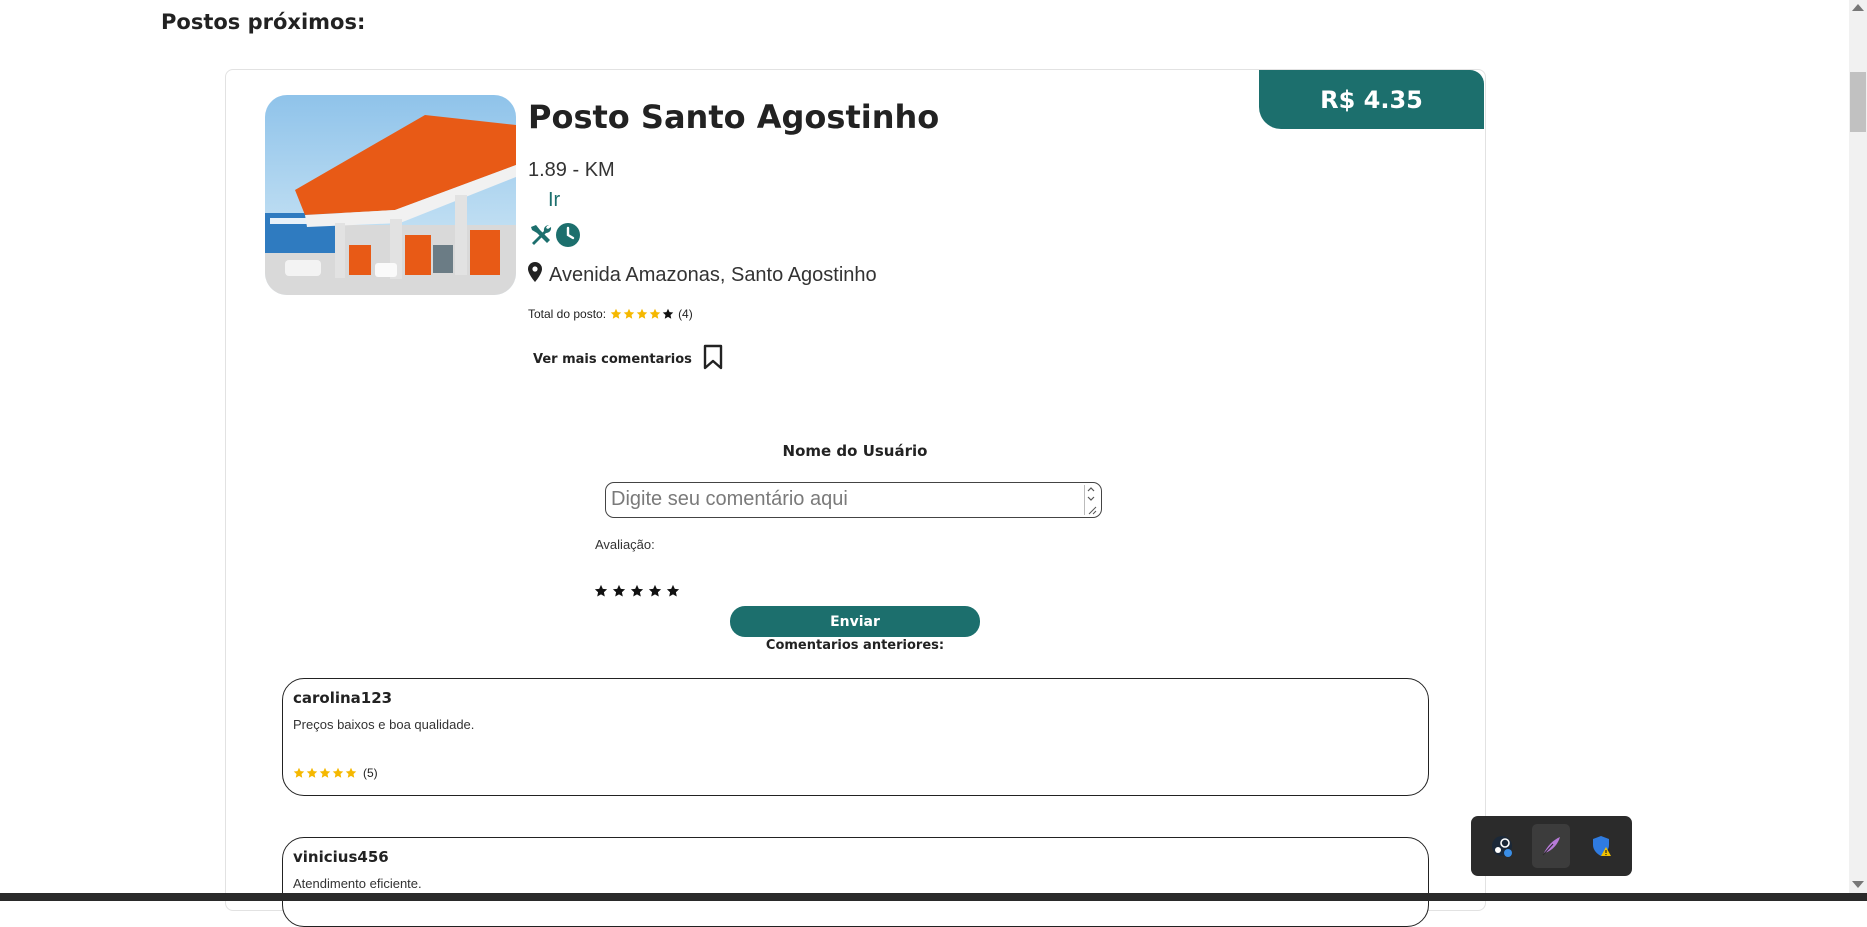 The height and width of the screenshot is (927, 1867). I want to click on more-comments-link: Ver mais comentarios, so click(628, 359).